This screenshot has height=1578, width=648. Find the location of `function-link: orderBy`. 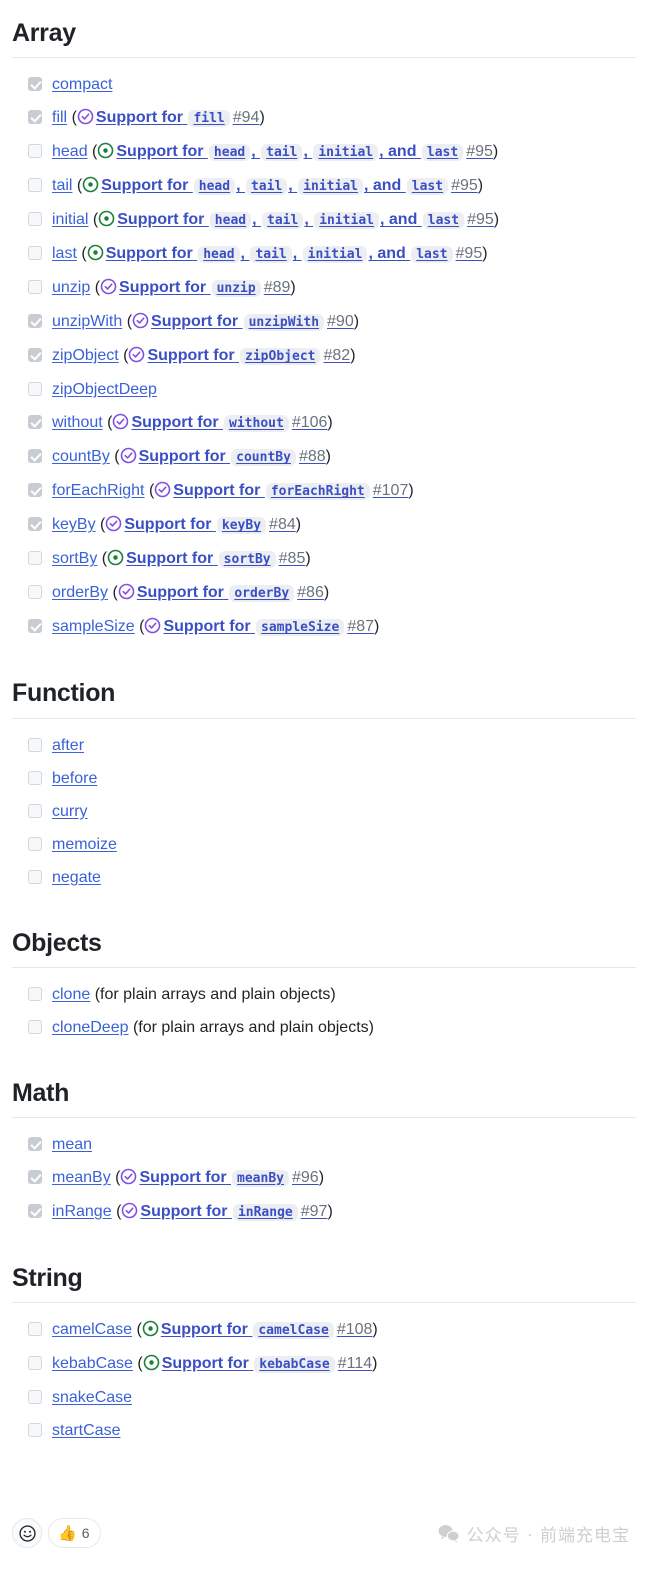

function-link: orderBy is located at coordinates (80, 592).